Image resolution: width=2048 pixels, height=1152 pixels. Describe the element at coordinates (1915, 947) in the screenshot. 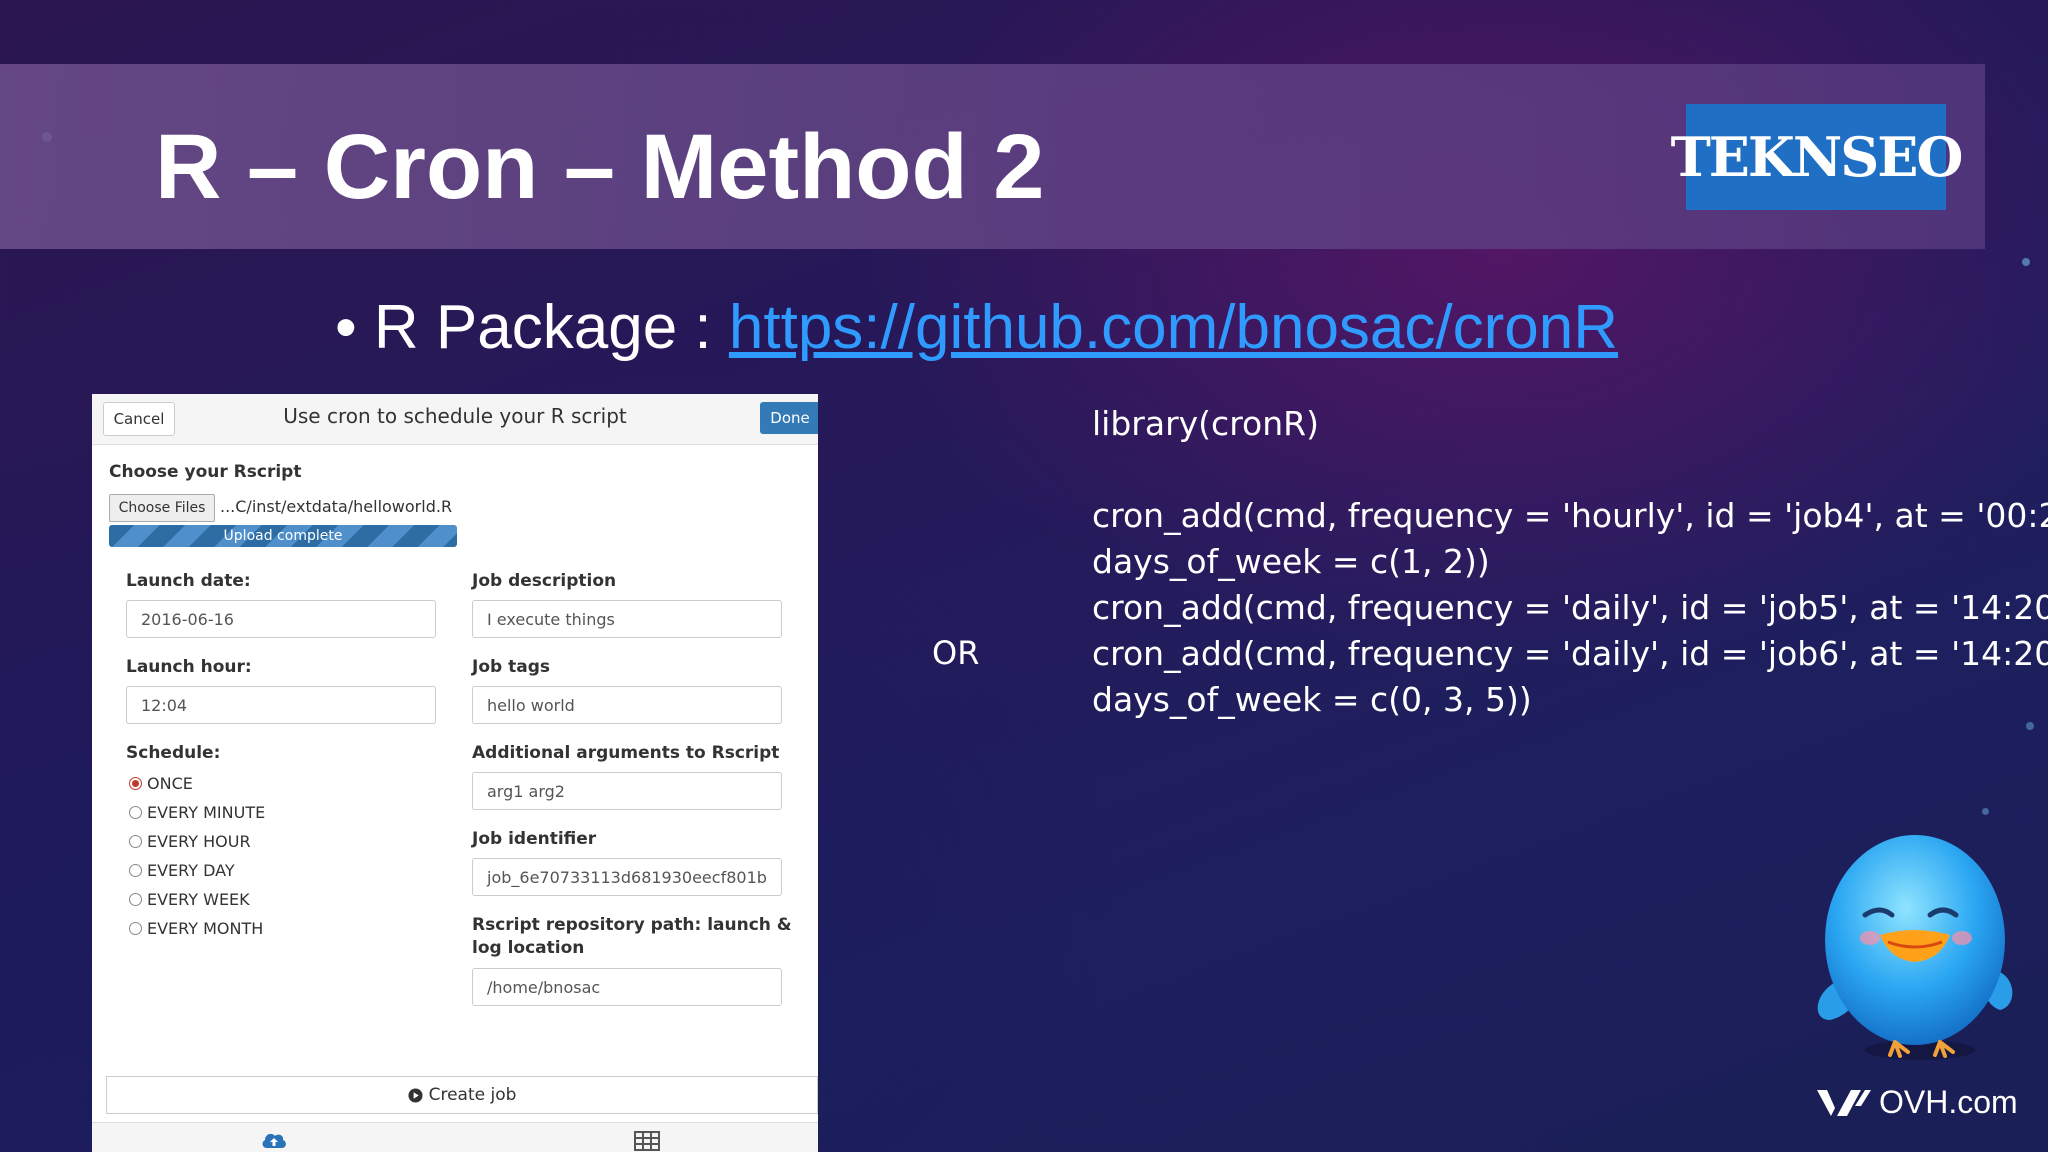

I see `bird-mascot-icon` at that location.